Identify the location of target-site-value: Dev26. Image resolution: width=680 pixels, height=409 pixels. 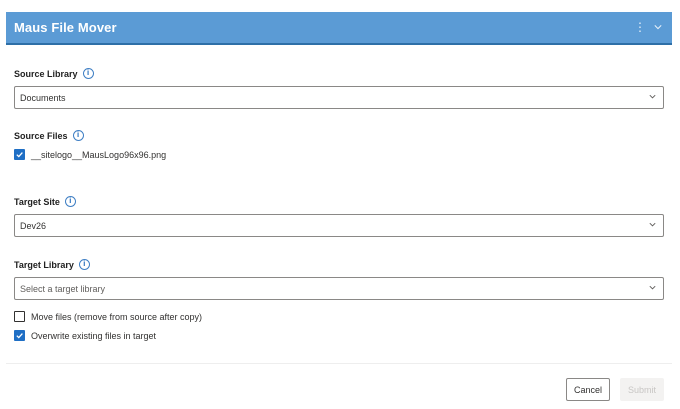
(33, 226).